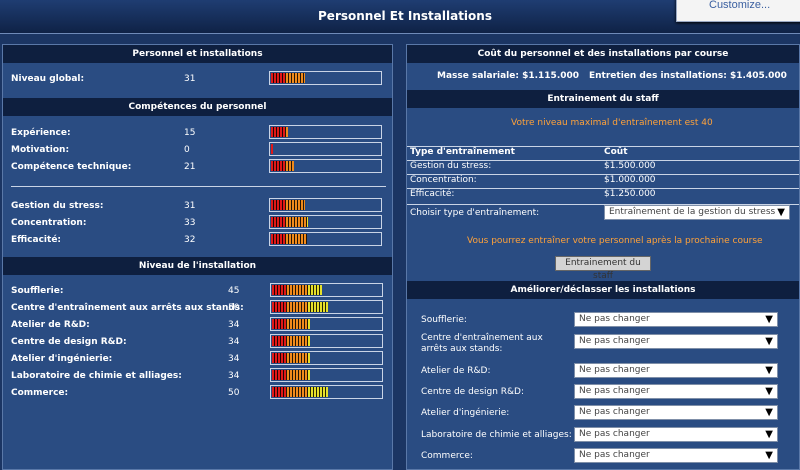 This screenshot has width=800, height=470. Describe the element at coordinates (508, 76) in the screenshot. I see `salary-text: Masse salariale: $1.115.000` at that location.